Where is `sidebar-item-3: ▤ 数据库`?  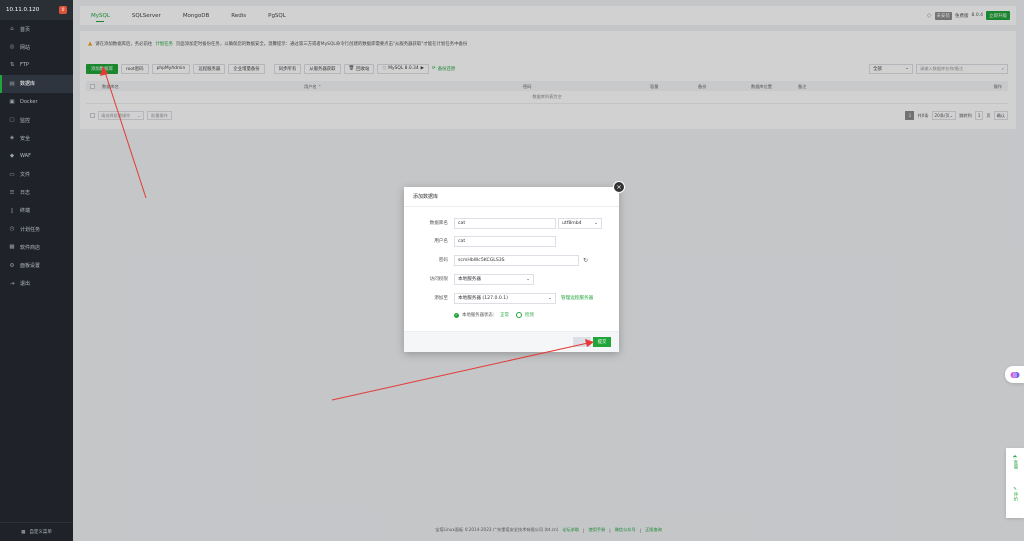 sidebar-item-3: ▤ 数据库 is located at coordinates (36, 83).